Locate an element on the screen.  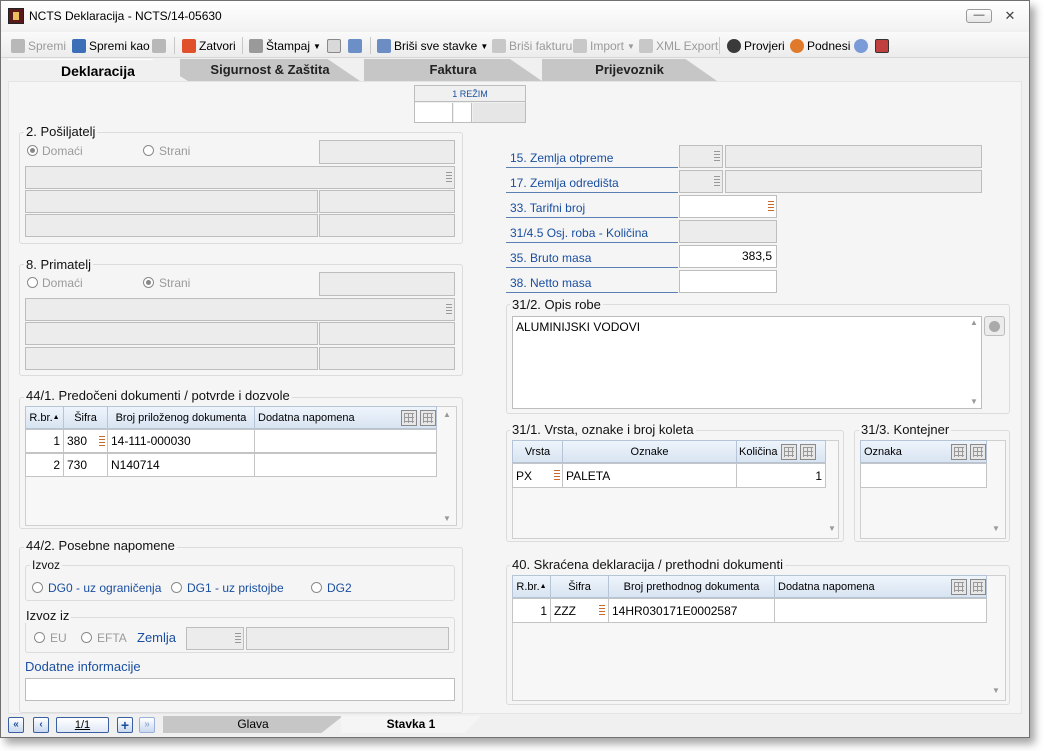
col-vrsta: Vrsta is located at coordinates (538, 451).